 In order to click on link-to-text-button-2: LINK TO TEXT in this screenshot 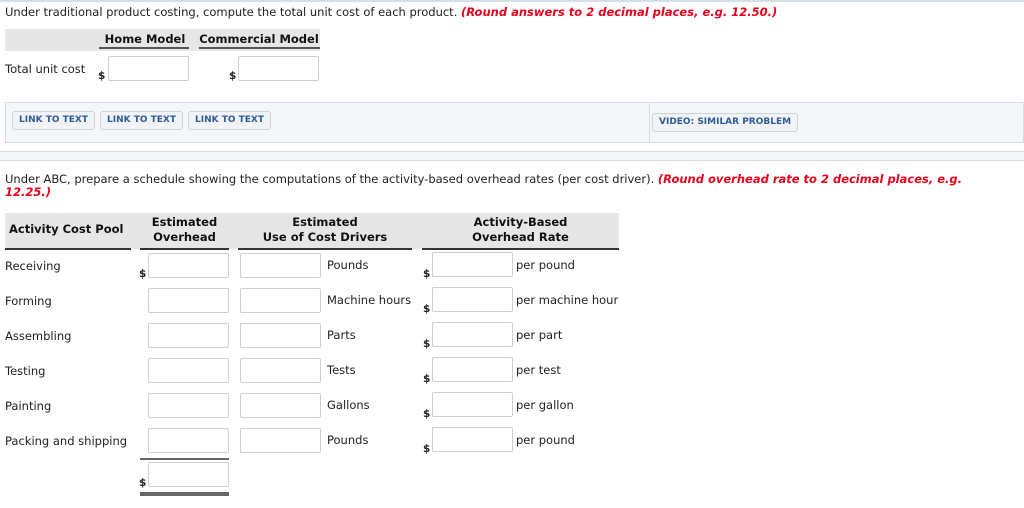, I will do `click(142, 120)`.